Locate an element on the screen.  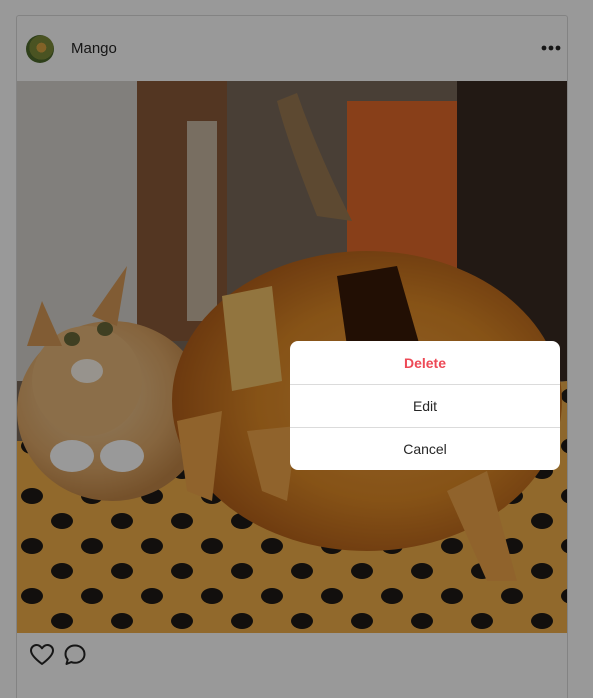
edit-button: Edit is located at coordinates (425, 405).